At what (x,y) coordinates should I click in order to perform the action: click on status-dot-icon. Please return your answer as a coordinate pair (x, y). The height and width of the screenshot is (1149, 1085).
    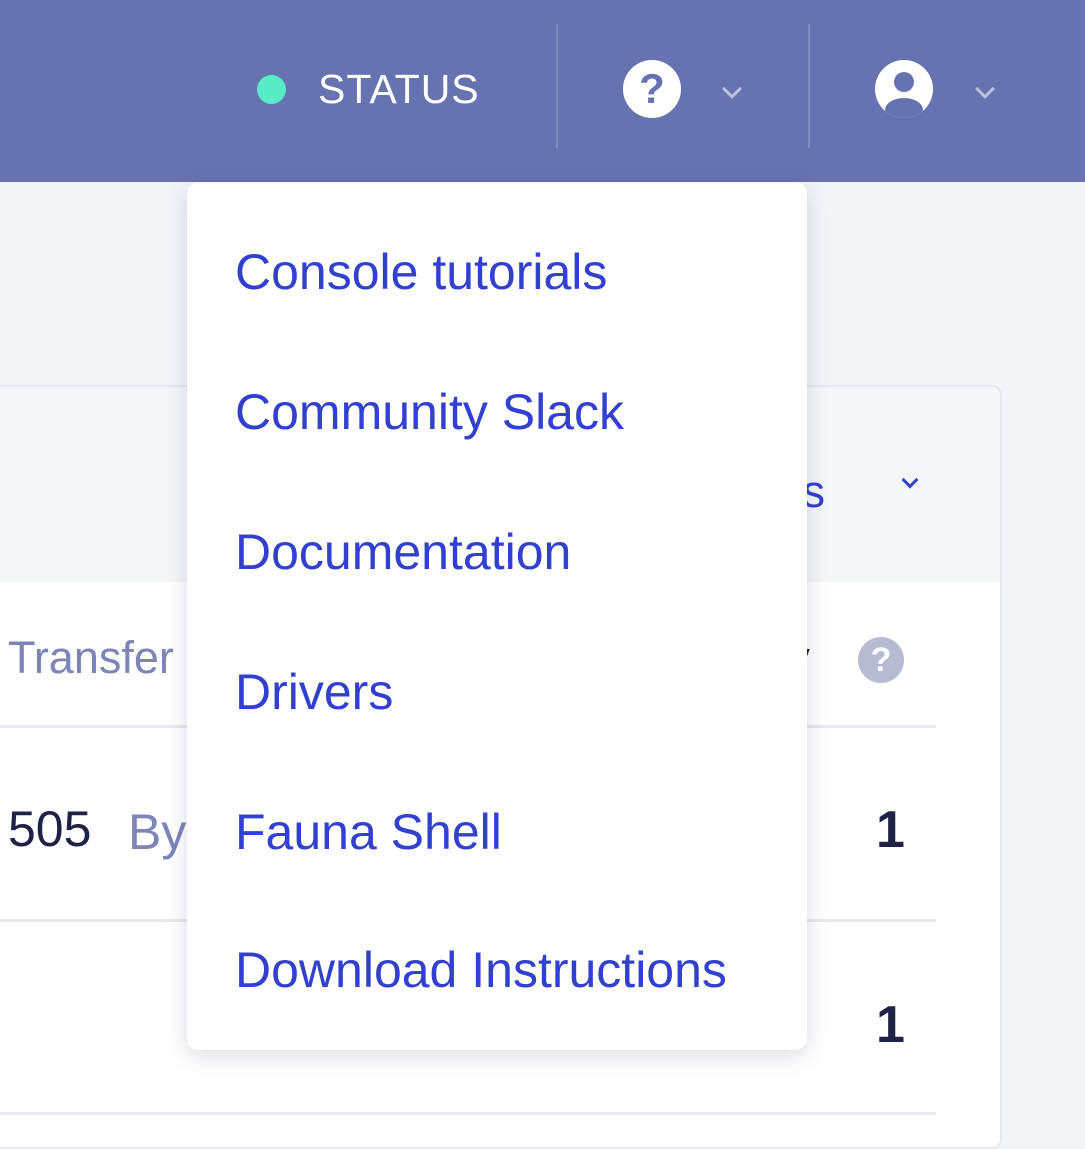
    Looking at the image, I should click on (271, 89).